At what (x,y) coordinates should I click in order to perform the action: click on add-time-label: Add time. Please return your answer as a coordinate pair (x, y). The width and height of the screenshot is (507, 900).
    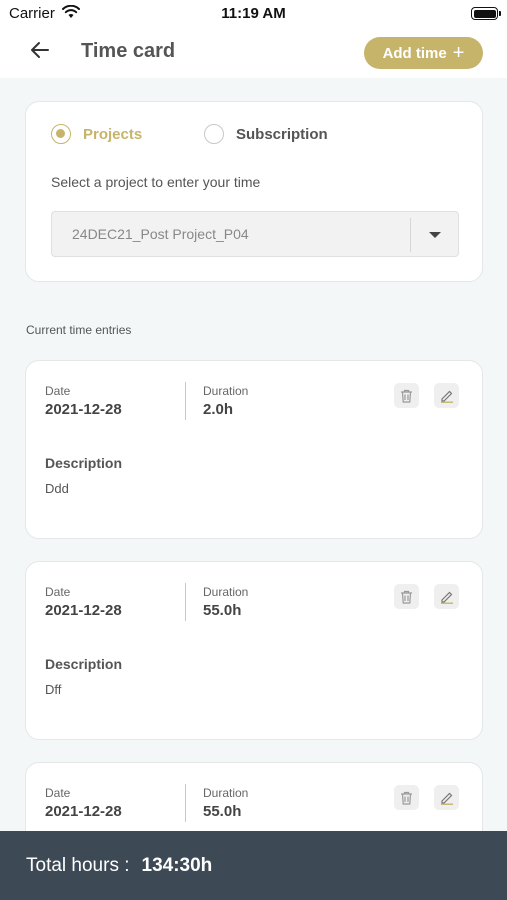
    Looking at the image, I should click on (414, 53).